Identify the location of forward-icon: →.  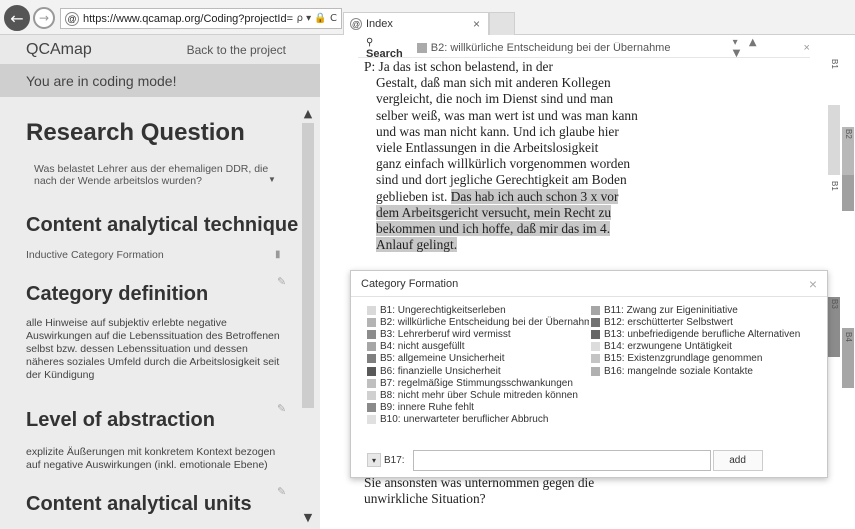
(44, 18).